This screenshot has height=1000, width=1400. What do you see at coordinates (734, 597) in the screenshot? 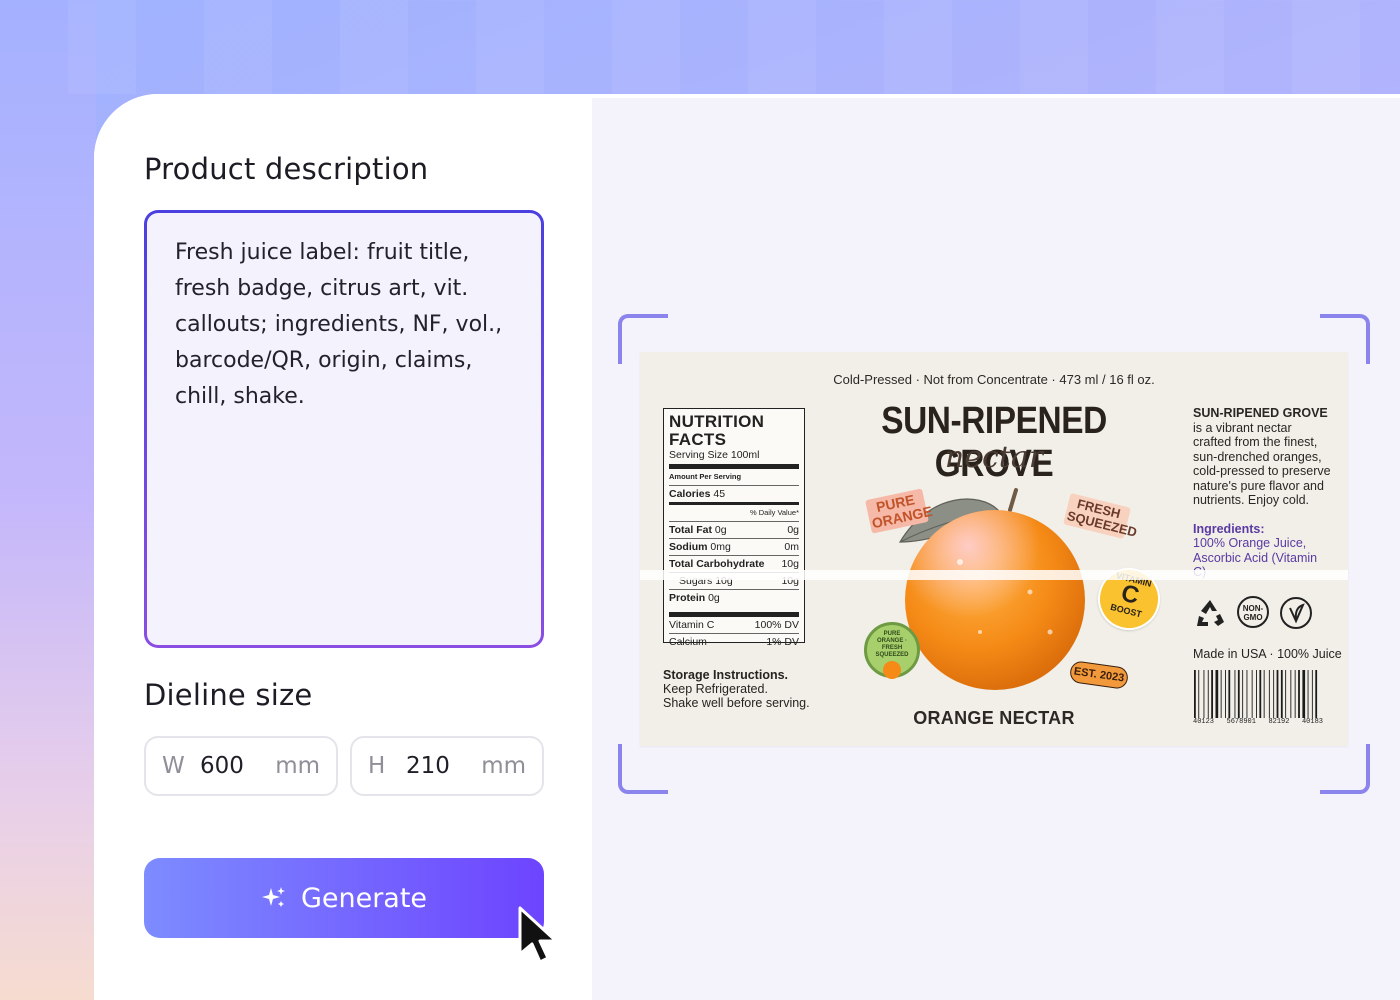
I see `nutrition-row: Protein 0g` at bounding box center [734, 597].